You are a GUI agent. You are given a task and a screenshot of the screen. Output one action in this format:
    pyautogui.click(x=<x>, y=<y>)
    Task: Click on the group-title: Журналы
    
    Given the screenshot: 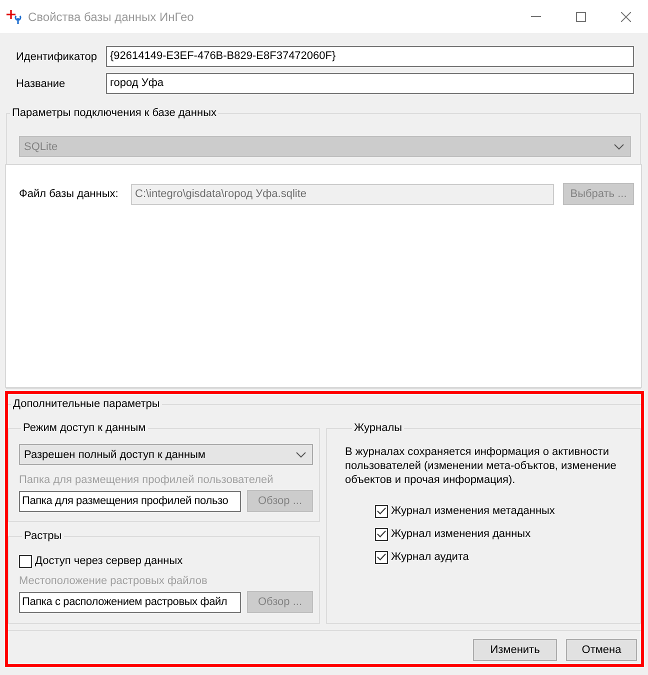 What is the action you would take?
    pyautogui.click(x=378, y=428)
    